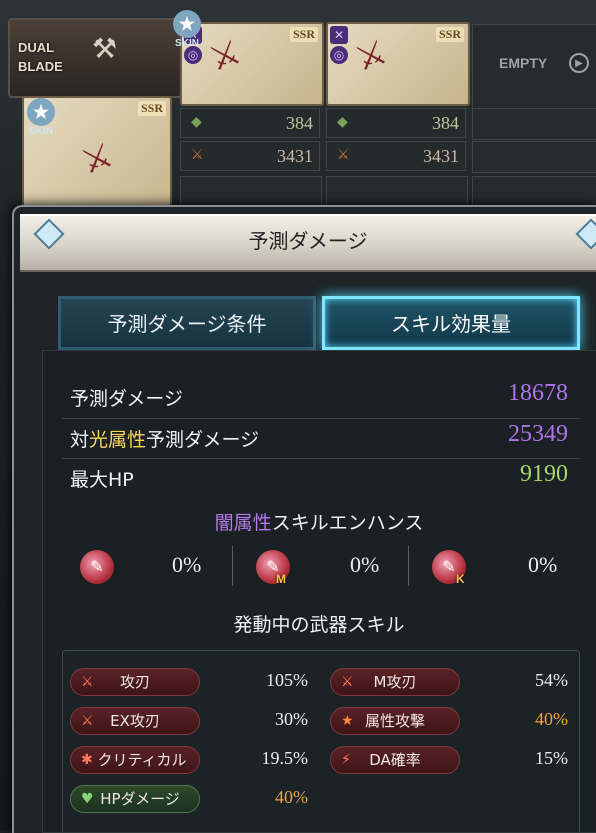 The image size is (596, 833). What do you see at coordinates (287, 680) in the screenshot?
I see `skill-value-might: 105%` at bounding box center [287, 680].